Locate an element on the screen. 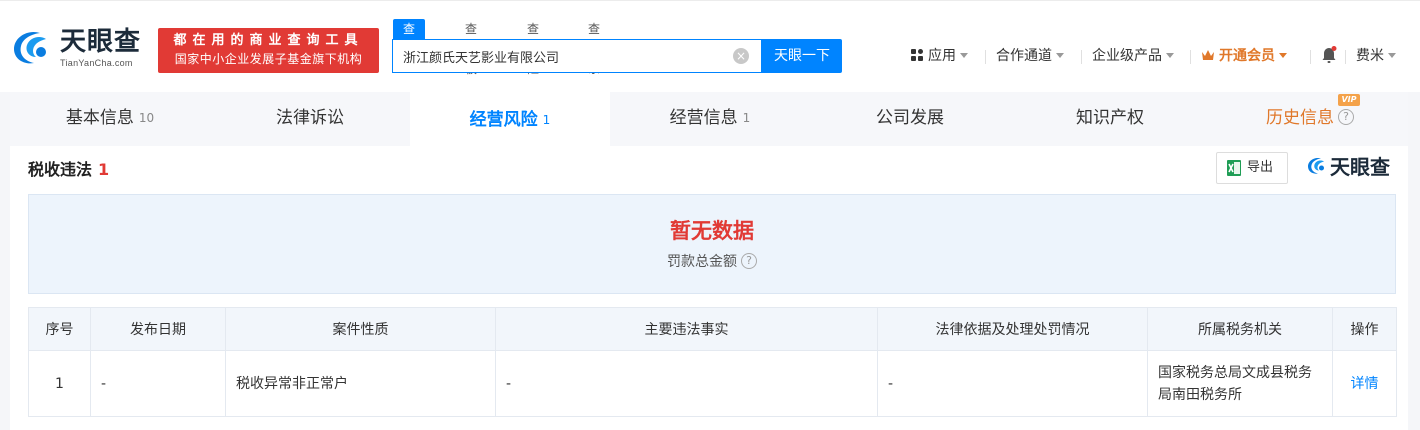 This screenshot has height=430, width=1420. nav-apps-label: 应用 is located at coordinates (942, 56).